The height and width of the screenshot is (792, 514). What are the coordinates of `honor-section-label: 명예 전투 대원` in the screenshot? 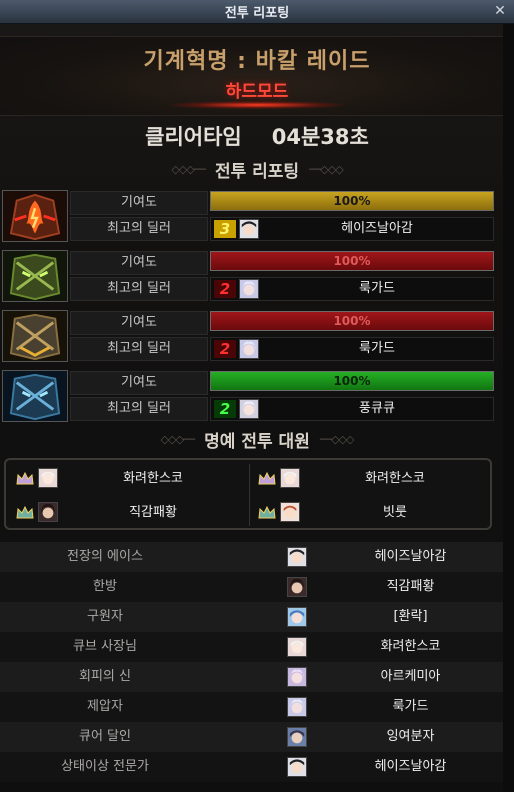 It's located at (257, 441).